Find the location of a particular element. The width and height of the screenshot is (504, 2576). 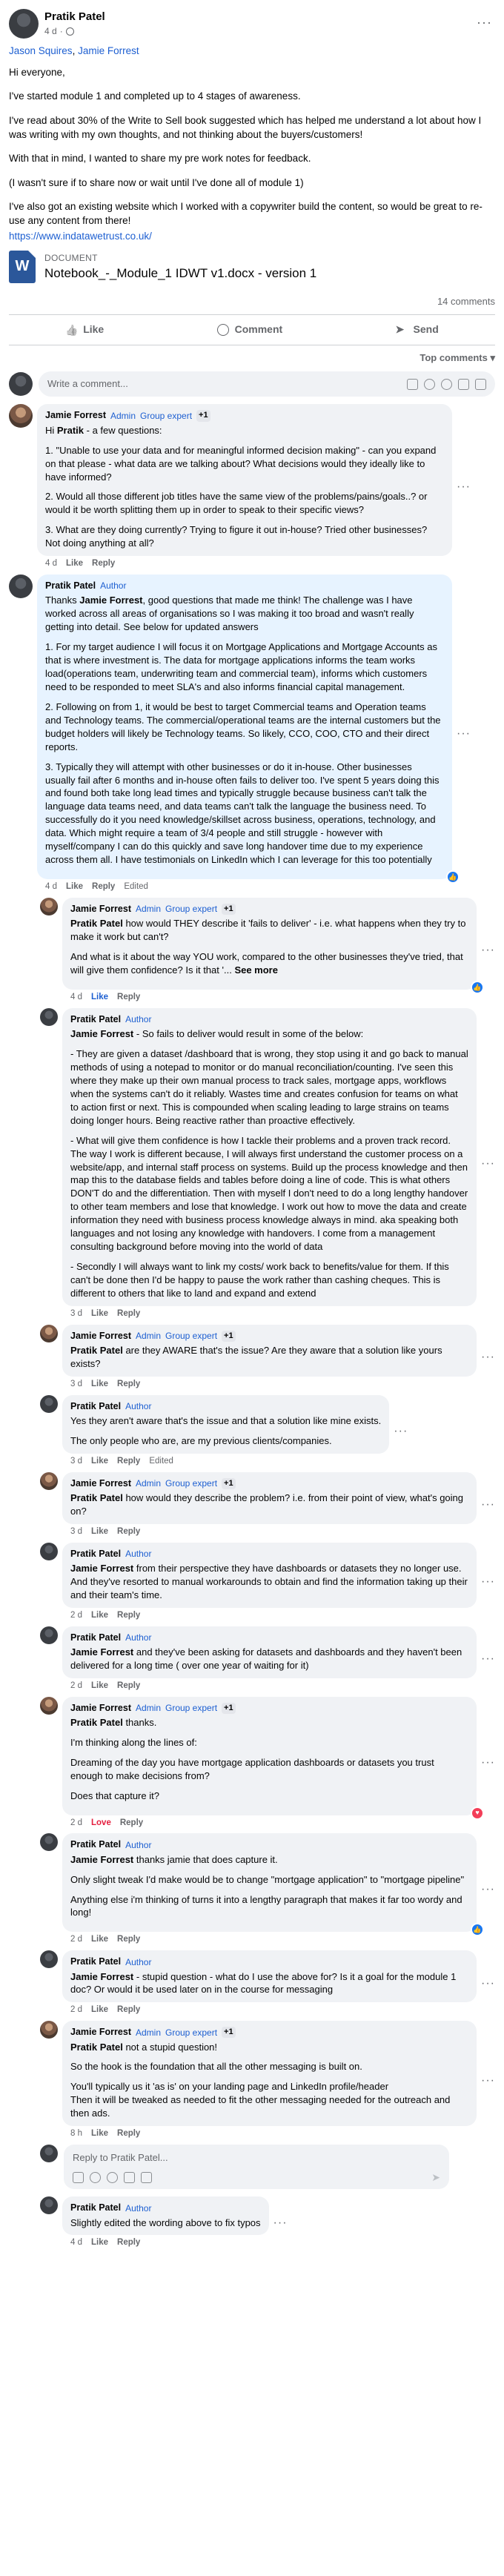

post-author-name: Pratik Patel is located at coordinates (75, 17).